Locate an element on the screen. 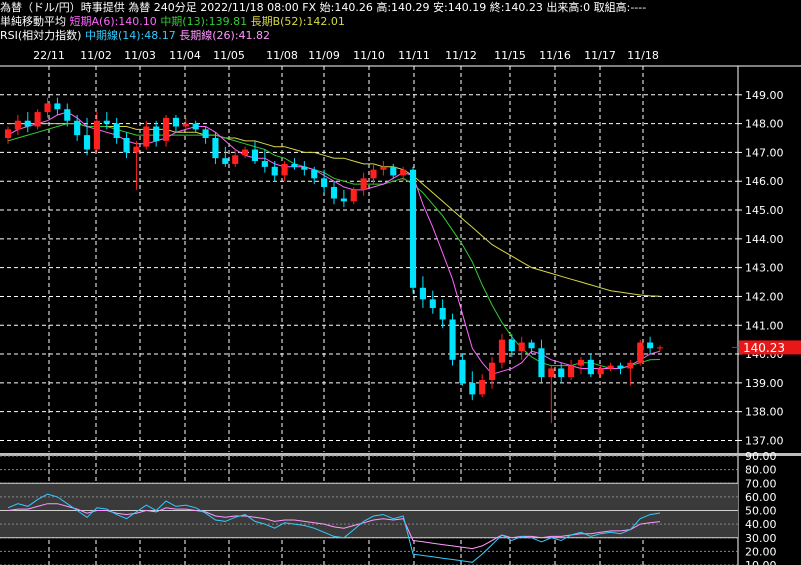  x-tick-label: 11/08 is located at coordinates (282, 55).